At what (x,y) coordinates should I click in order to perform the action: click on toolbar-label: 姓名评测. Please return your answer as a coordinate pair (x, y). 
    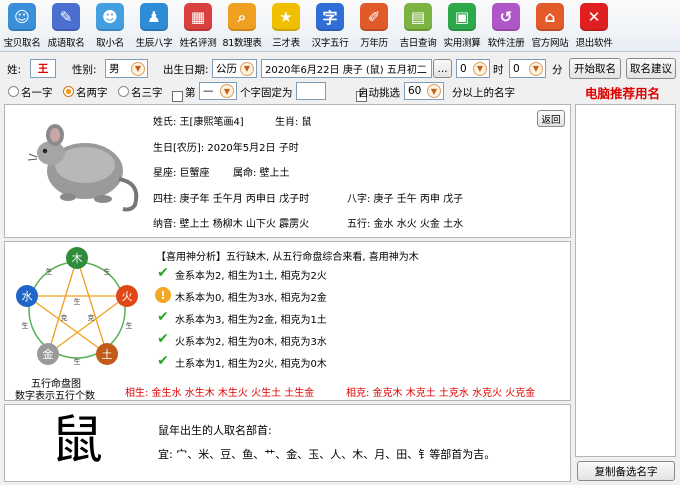
    Looking at the image, I should click on (198, 43).